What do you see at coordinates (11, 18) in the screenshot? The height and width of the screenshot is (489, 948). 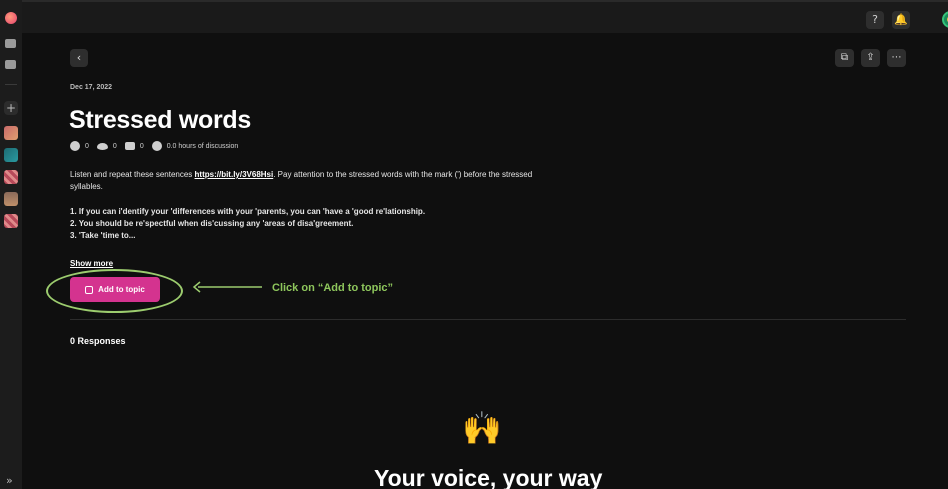 I see `logo-icon` at bounding box center [11, 18].